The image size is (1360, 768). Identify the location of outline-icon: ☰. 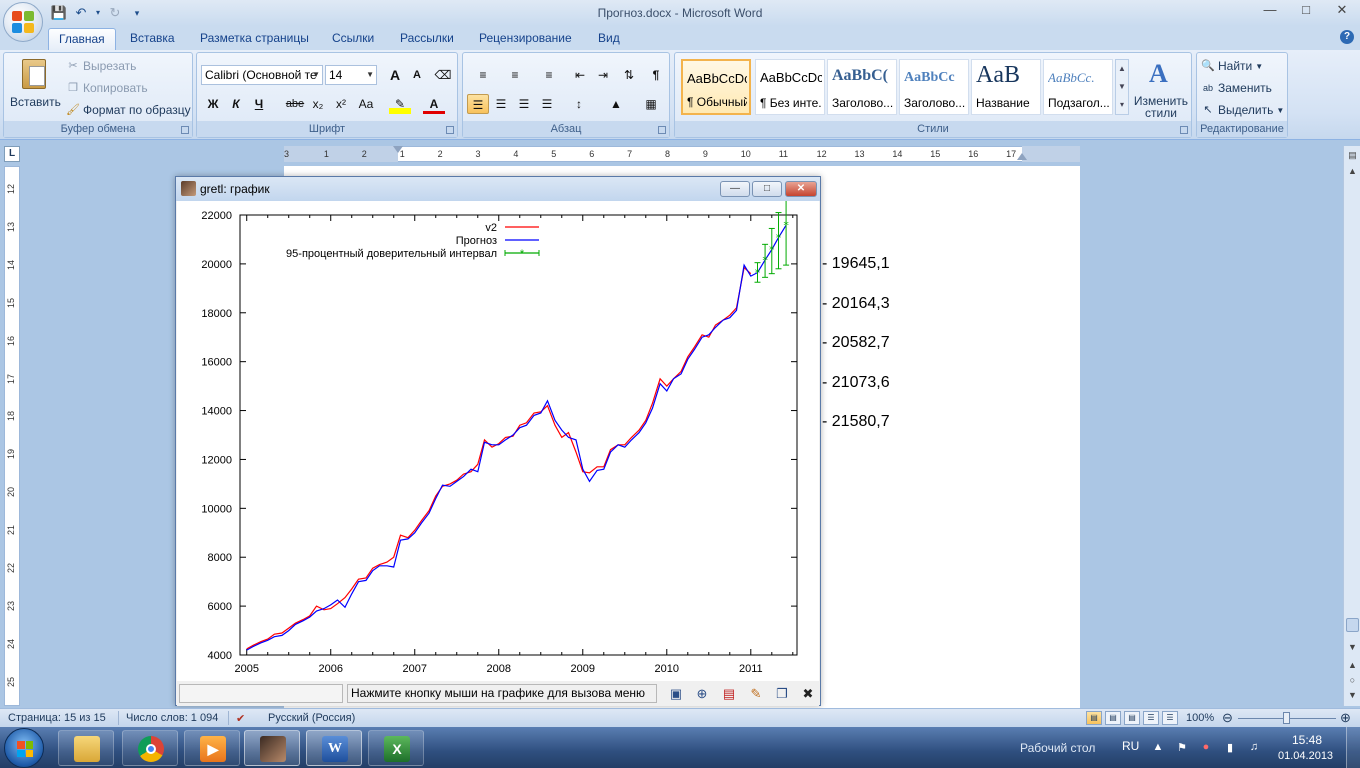
(1151, 718).